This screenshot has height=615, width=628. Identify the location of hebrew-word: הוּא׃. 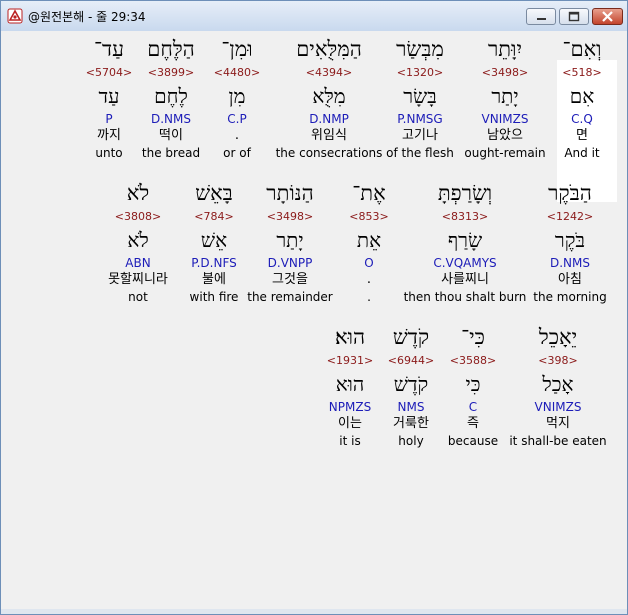
(350, 337).